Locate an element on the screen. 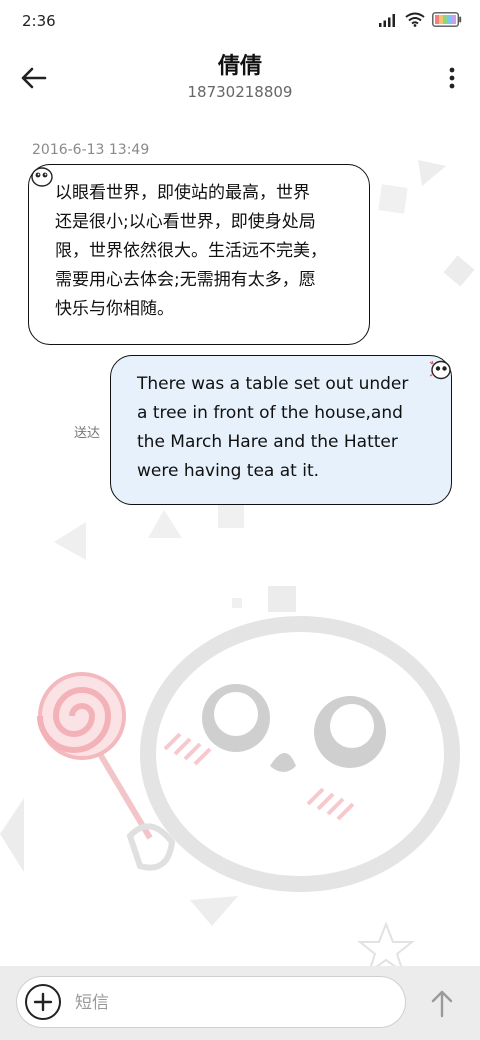 This screenshot has height=1040, width=480. add-attachment-button is located at coordinates (43, 1002).